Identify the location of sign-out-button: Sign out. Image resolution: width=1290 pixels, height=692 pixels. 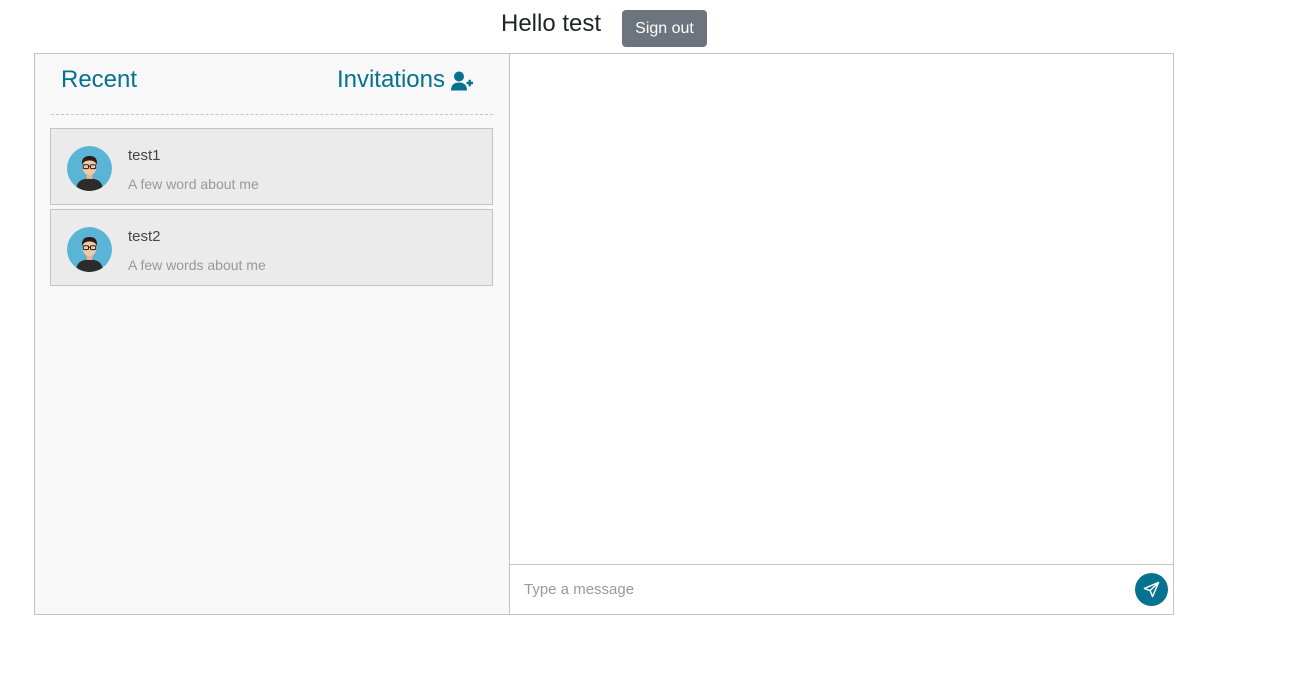
(664, 28).